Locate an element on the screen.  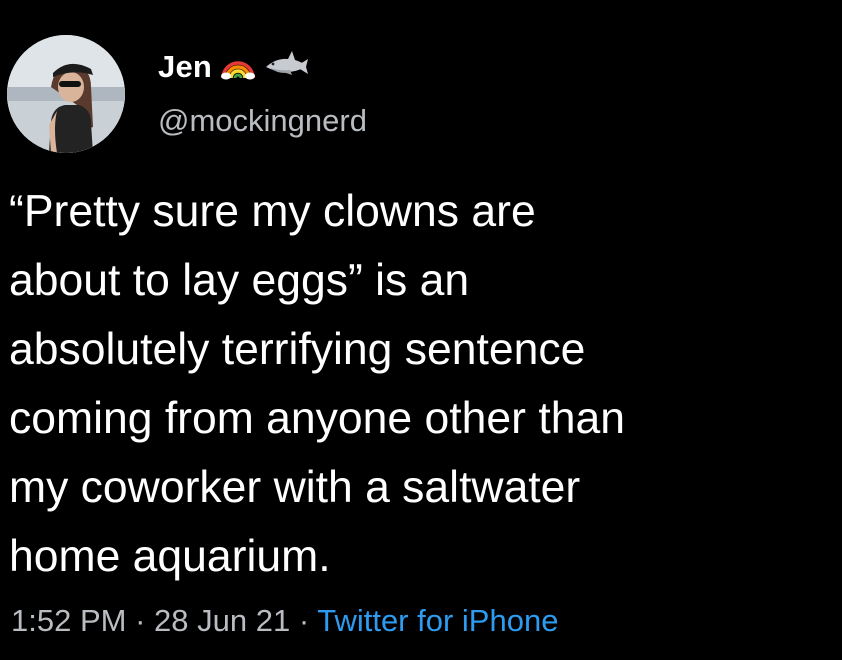
rainbow-icon is located at coordinates (238, 67).